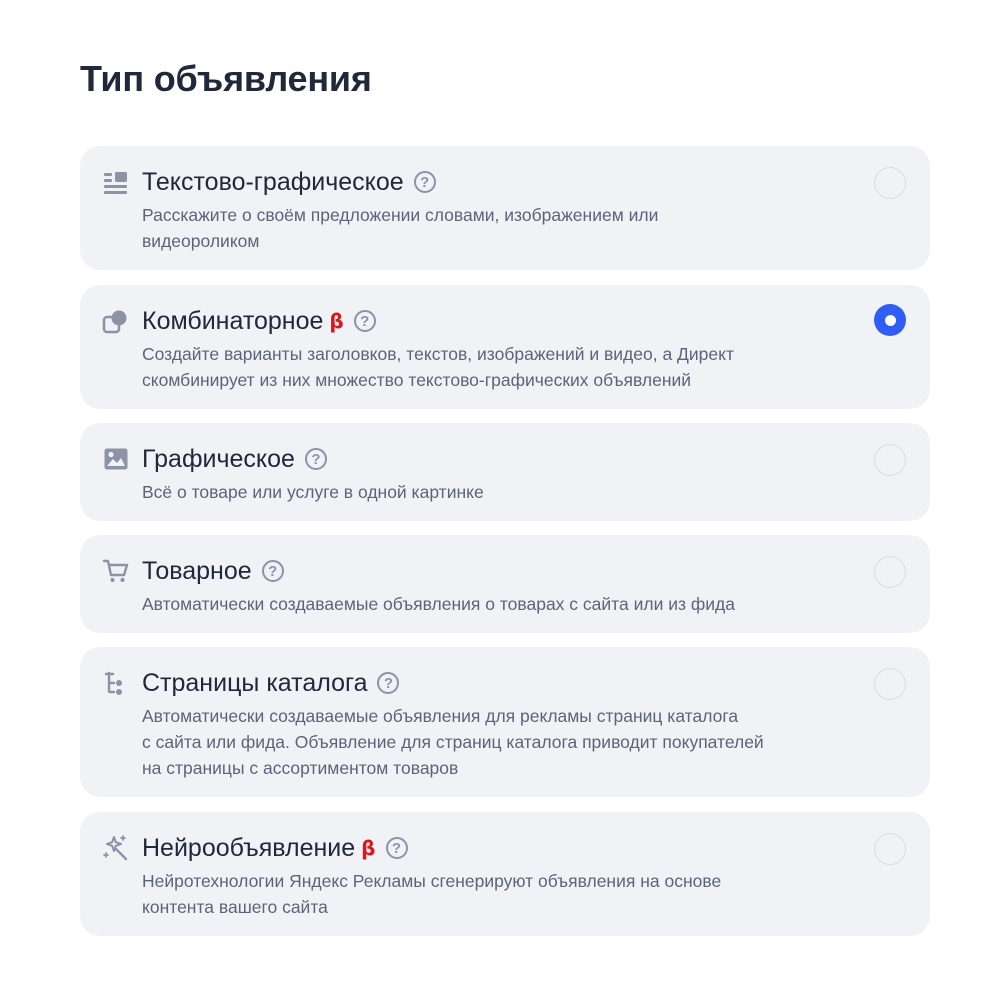  What do you see at coordinates (218, 459) in the screenshot?
I see `option-title: Графическое` at bounding box center [218, 459].